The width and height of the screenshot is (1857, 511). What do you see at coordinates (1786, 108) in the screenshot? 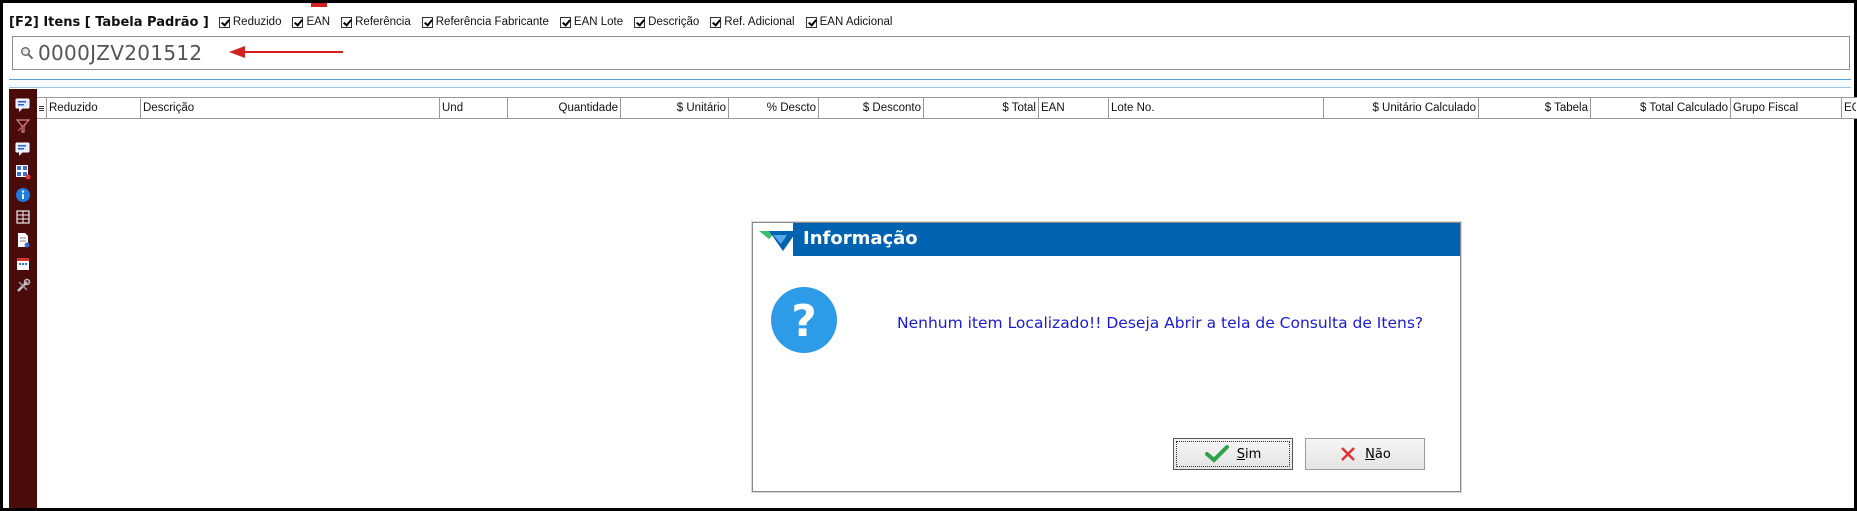
I see `column-header-grupo-fiscal: Grupo Fiscal` at bounding box center [1786, 108].